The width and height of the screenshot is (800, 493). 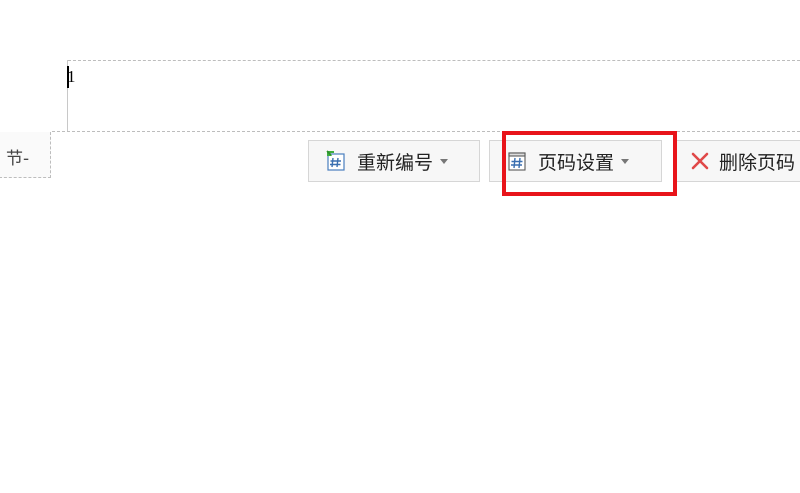 What do you see at coordinates (434, 60) in the screenshot?
I see `header-boundary-line` at bounding box center [434, 60].